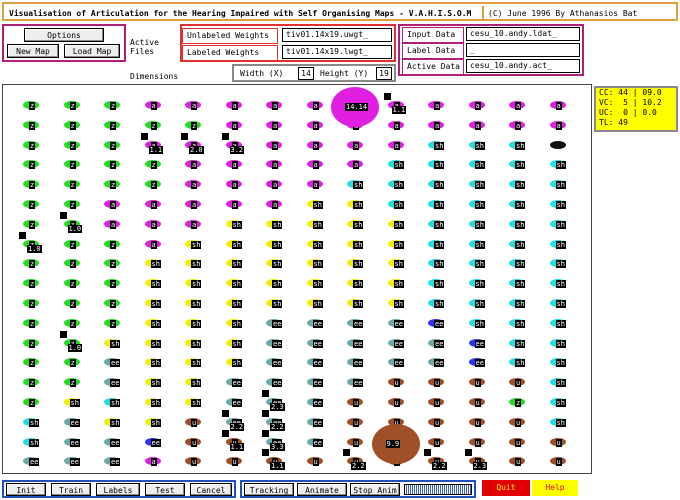  I want to click on test-button: Test, so click(165, 489).